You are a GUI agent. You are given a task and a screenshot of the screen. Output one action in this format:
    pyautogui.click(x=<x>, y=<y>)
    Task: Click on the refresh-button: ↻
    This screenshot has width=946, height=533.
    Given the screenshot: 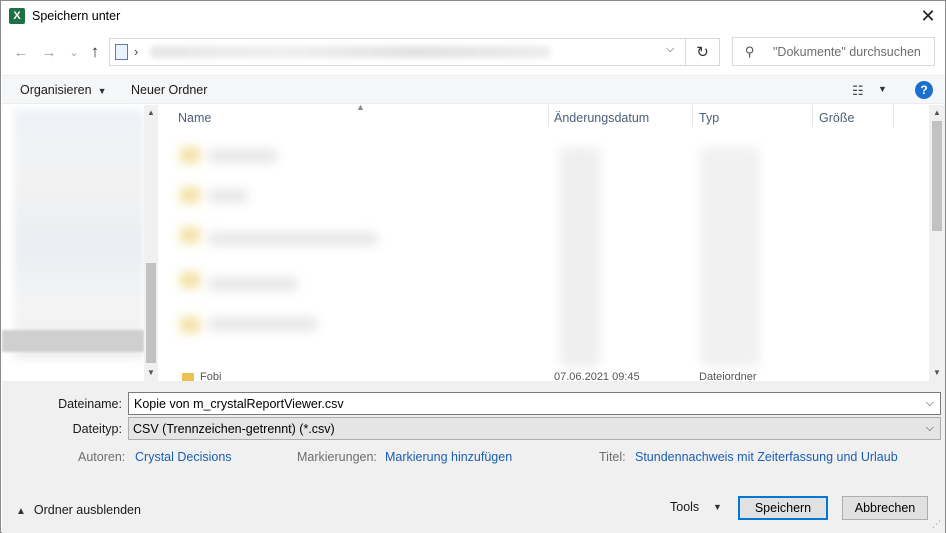 What is the action you would take?
    pyautogui.click(x=703, y=52)
    